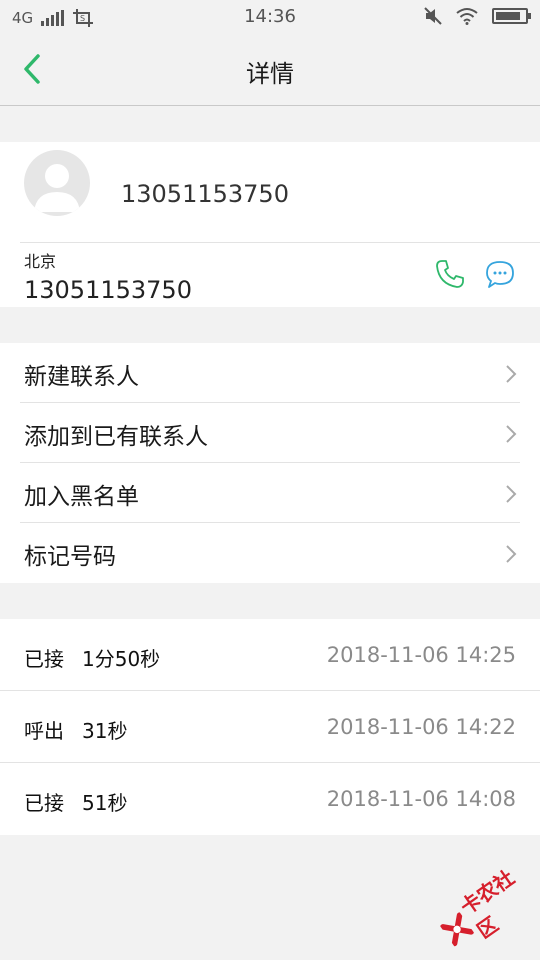  I want to click on menu-item-label: 添加到已有联系人, so click(116, 437).